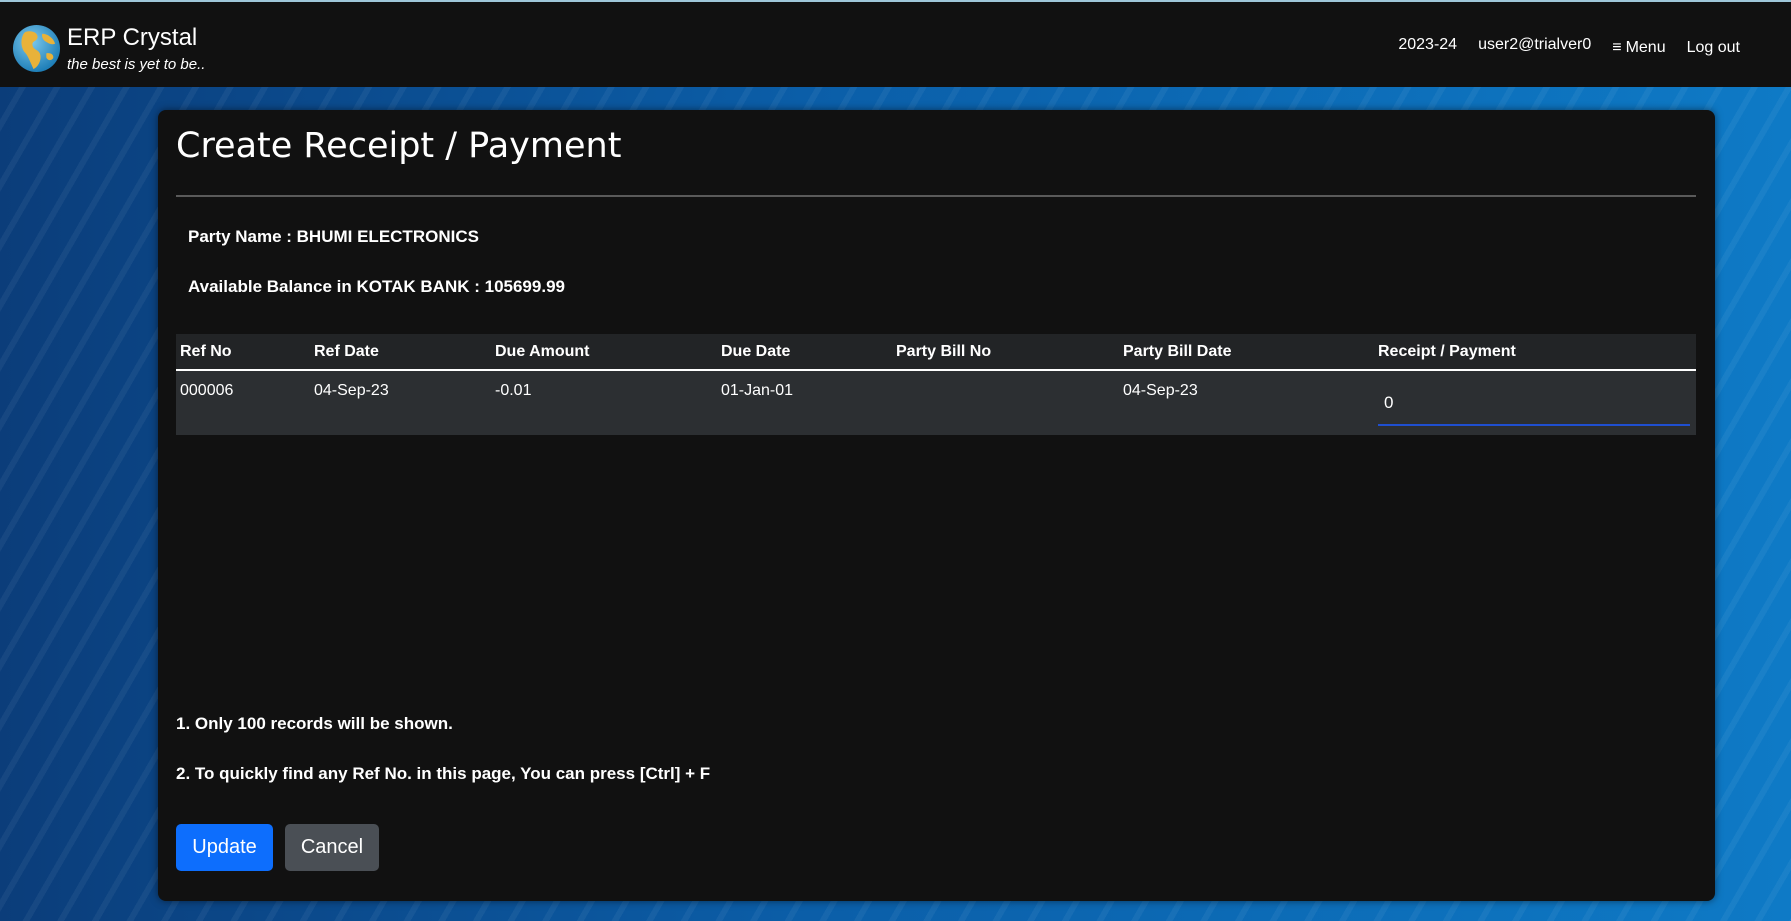  What do you see at coordinates (1177, 351) in the screenshot?
I see `column-party-bill-date: Party Bill Date` at bounding box center [1177, 351].